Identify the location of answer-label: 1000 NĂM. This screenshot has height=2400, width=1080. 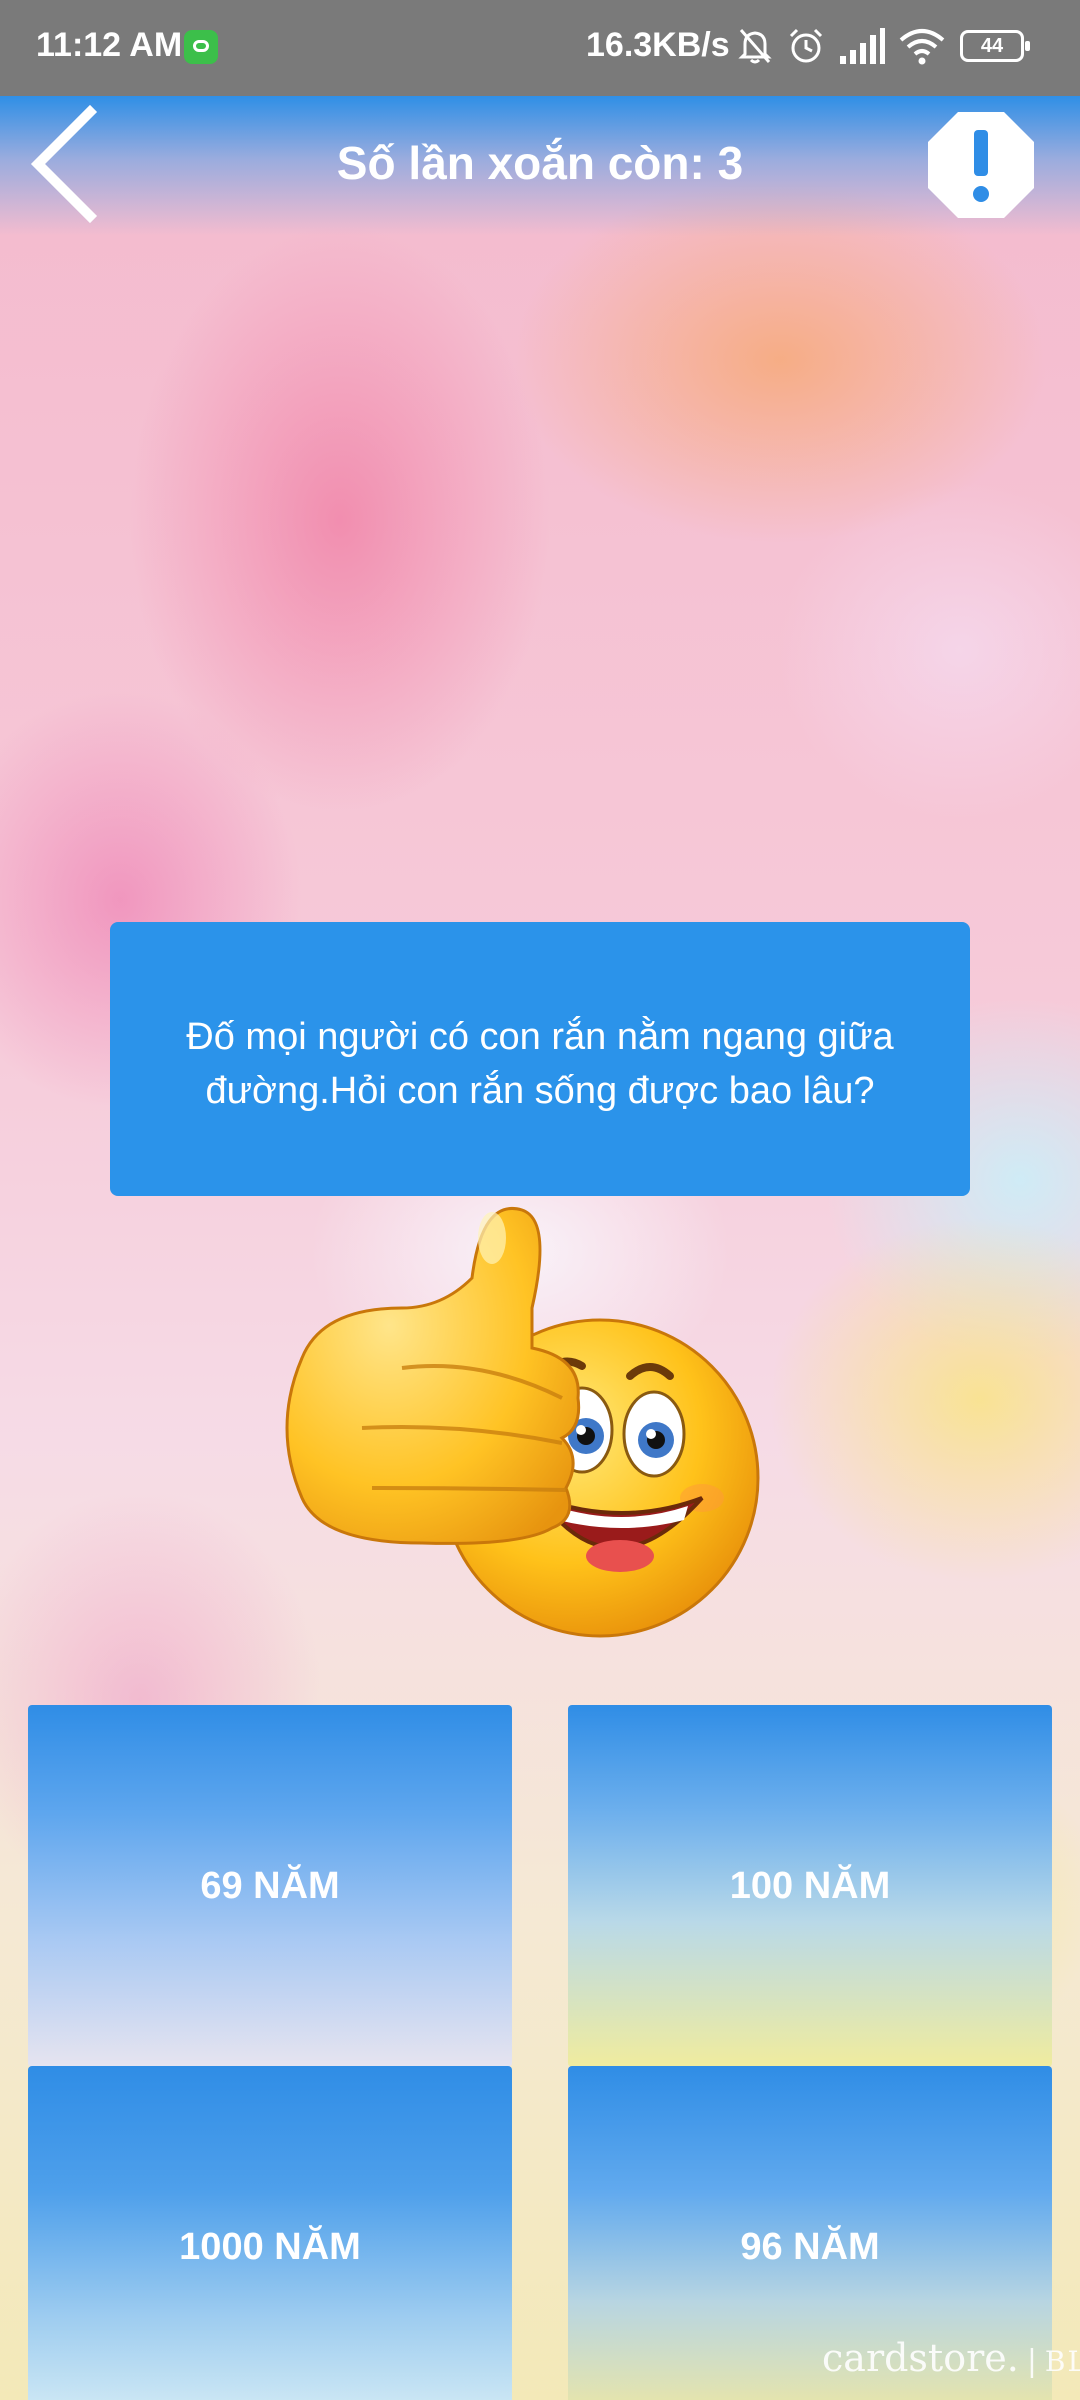
(270, 2246).